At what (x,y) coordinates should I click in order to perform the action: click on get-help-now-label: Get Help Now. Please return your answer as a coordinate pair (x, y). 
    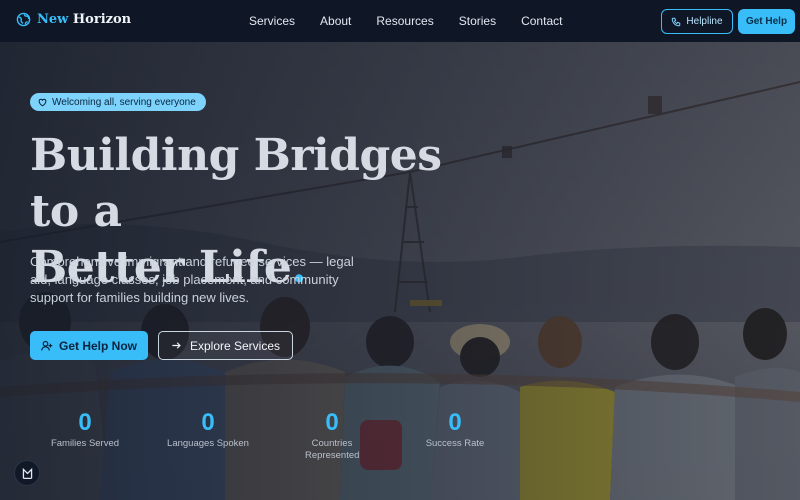
    Looking at the image, I should click on (97, 345).